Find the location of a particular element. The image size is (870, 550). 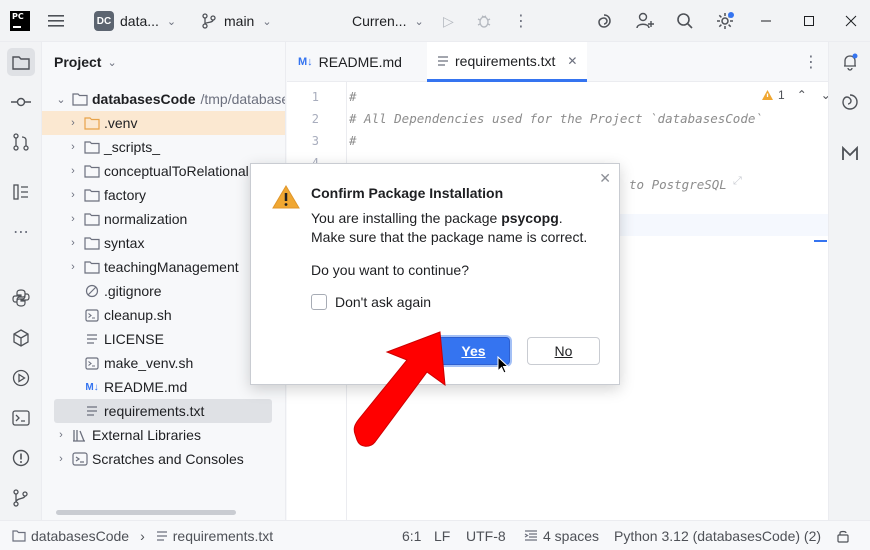

bell-icon is located at coordinates (851, 62).